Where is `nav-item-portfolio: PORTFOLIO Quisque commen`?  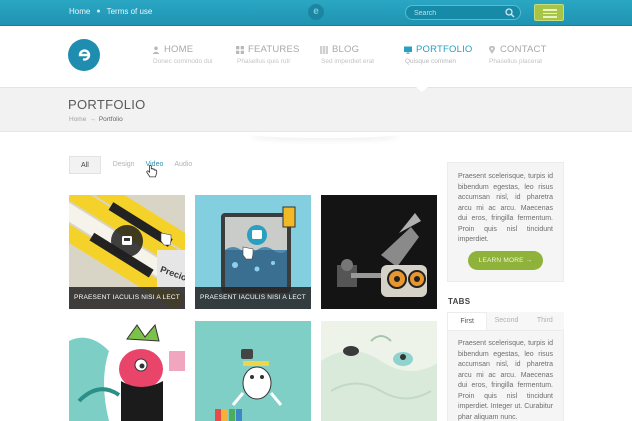 nav-item-portfolio: PORTFOLIO Quisque commen is located at coordinates (446, 54).